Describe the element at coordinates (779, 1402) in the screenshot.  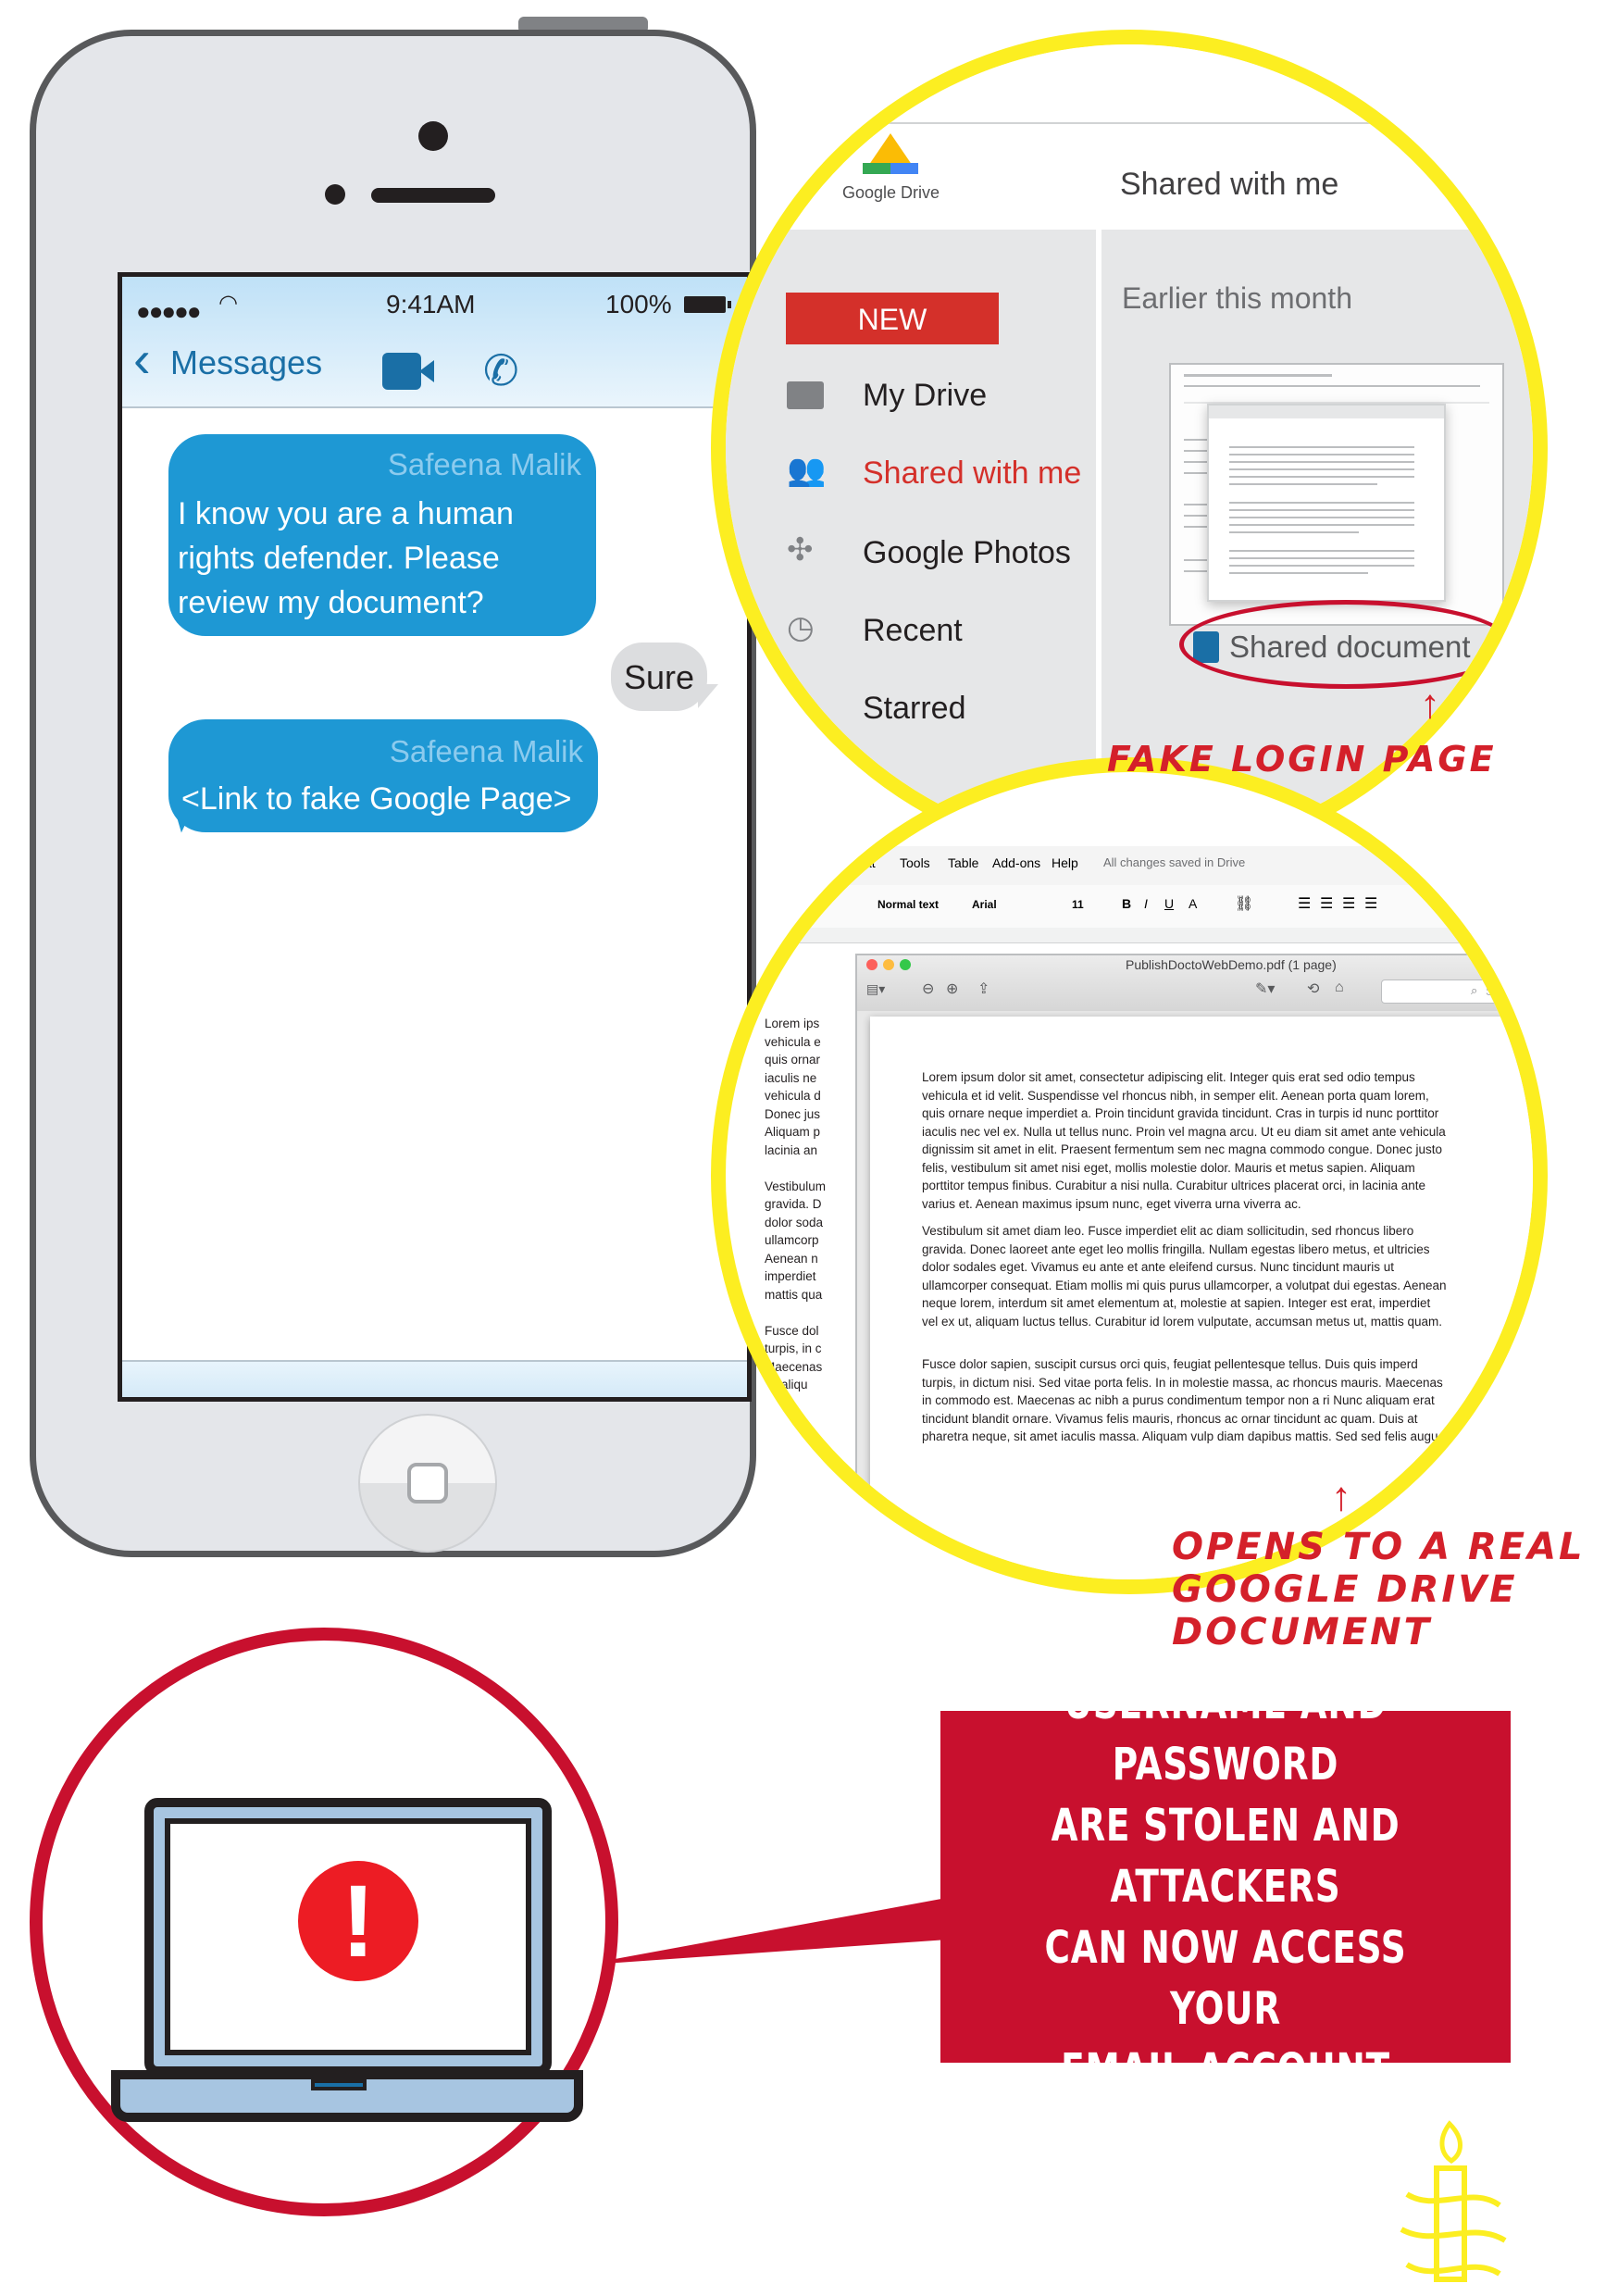
I see `left-col-line: ant a` at that location.